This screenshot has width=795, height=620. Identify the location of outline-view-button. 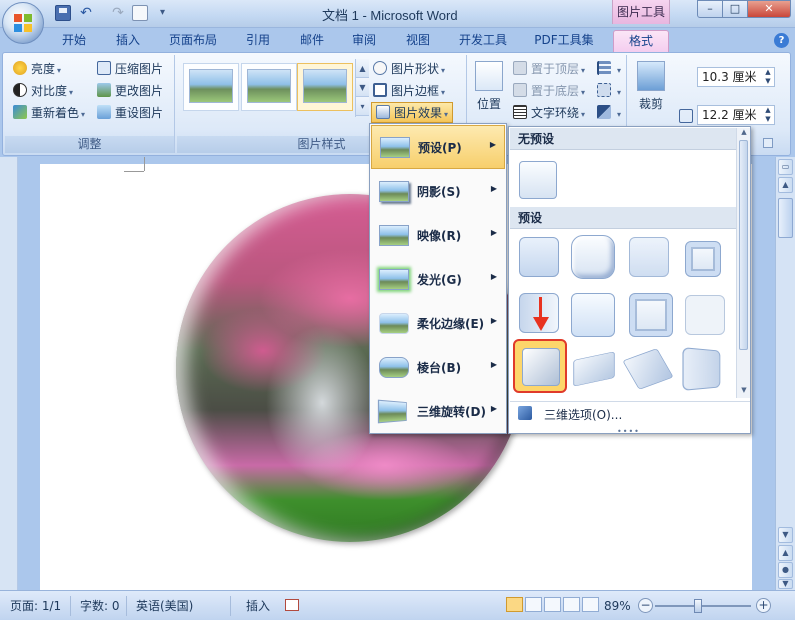
(571, 604).